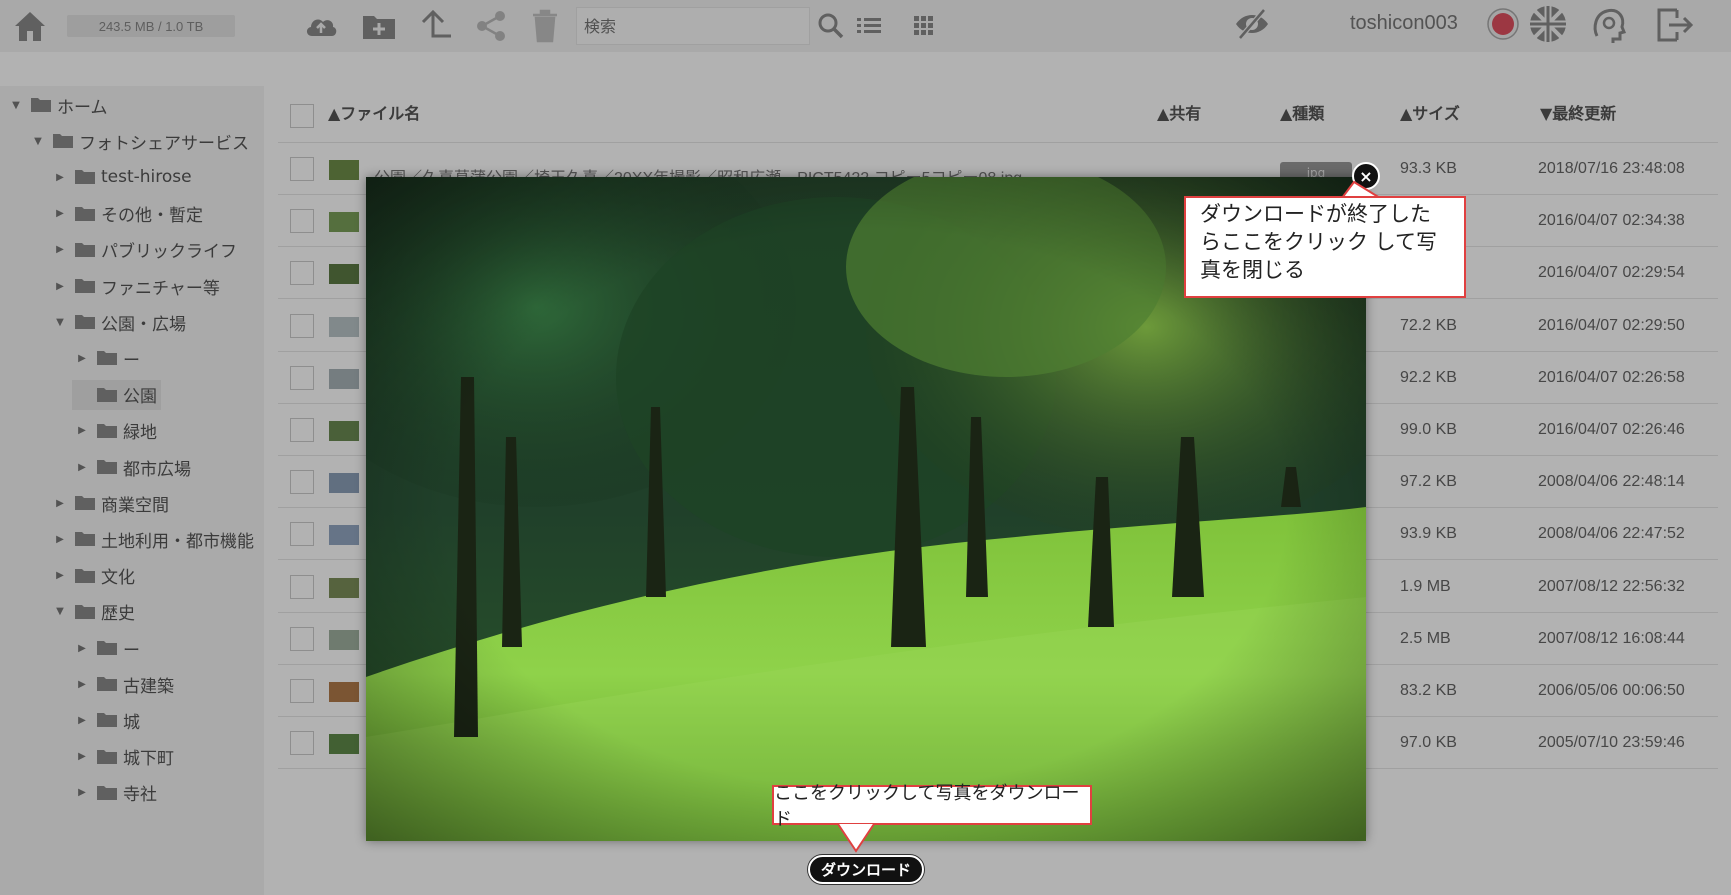  What do you see at coordinates (927, 806) in the screenshot?
I see `download-callout-text: ここをクリックして写真をダウンロード` at bounding box center [927, 806].